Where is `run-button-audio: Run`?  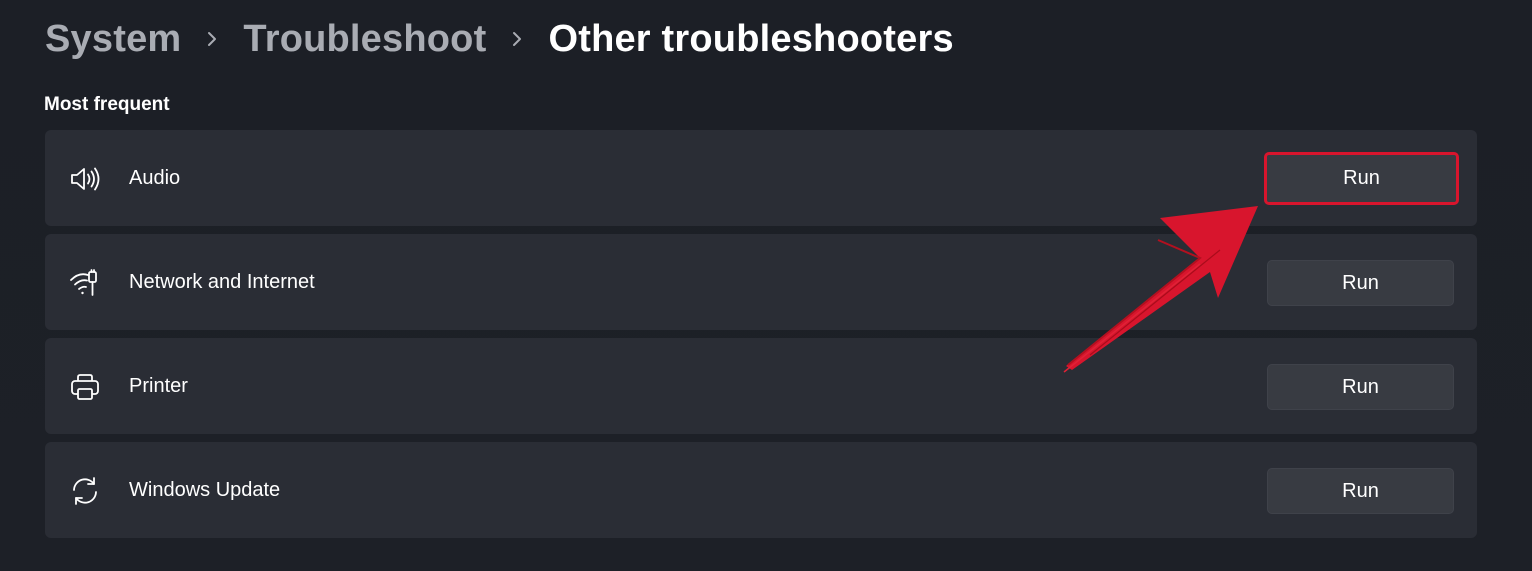
run-button-audio: Run is located at coordinates (1361, 178).